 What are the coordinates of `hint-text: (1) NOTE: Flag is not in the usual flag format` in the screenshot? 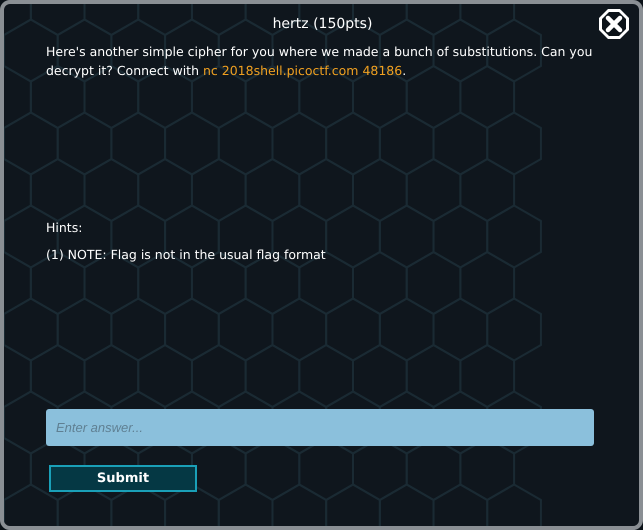 It's located at (186, 254).